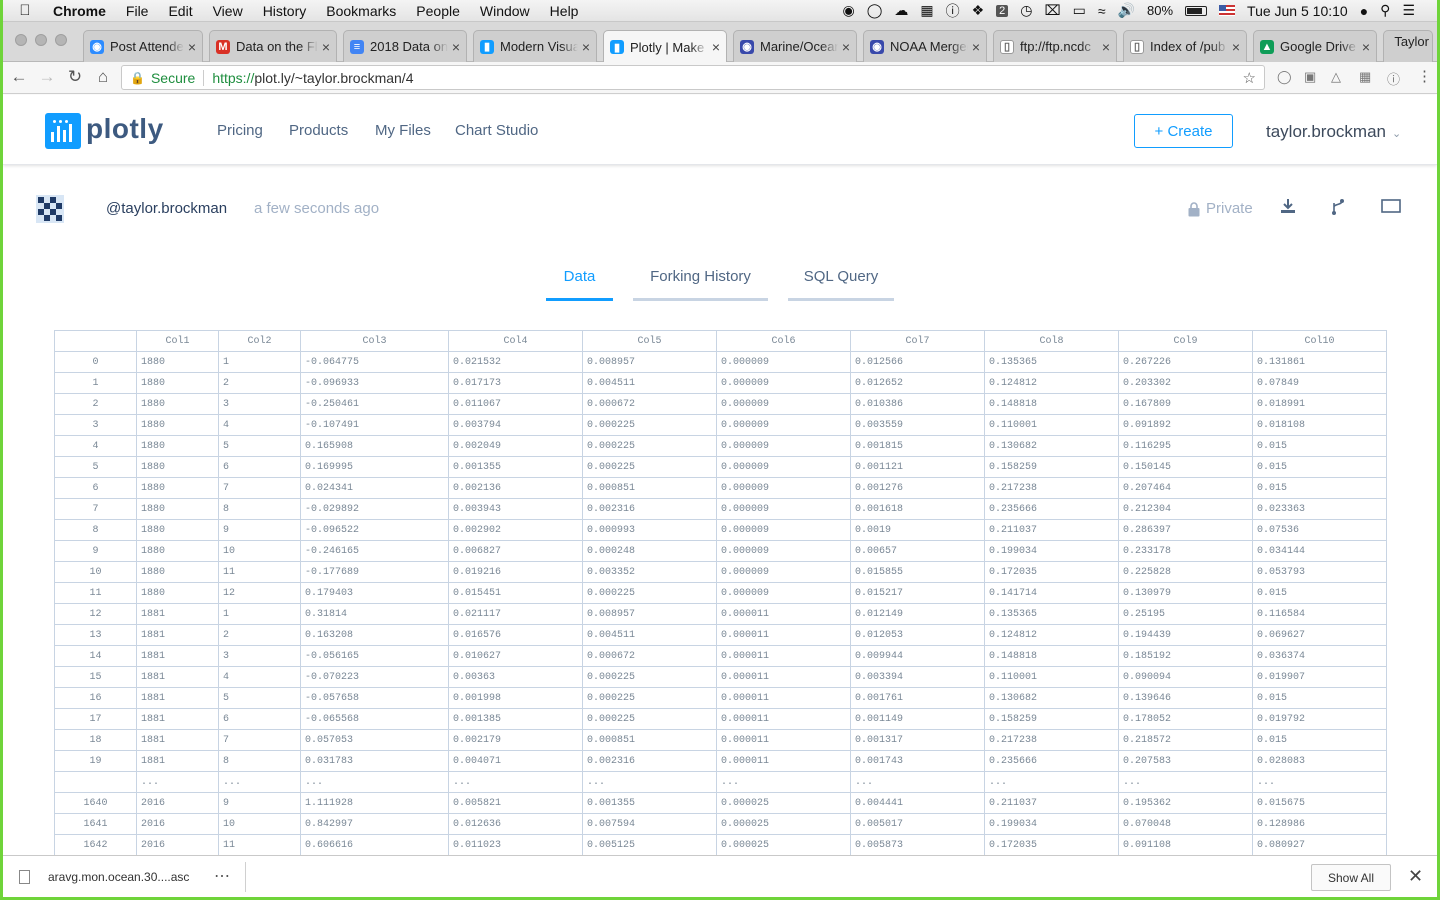 This screenshot has width=1440, height=900. Describe the element at coordinates (917, 677) in the screenshot. I see `table-cell: 0.003394` at that location.